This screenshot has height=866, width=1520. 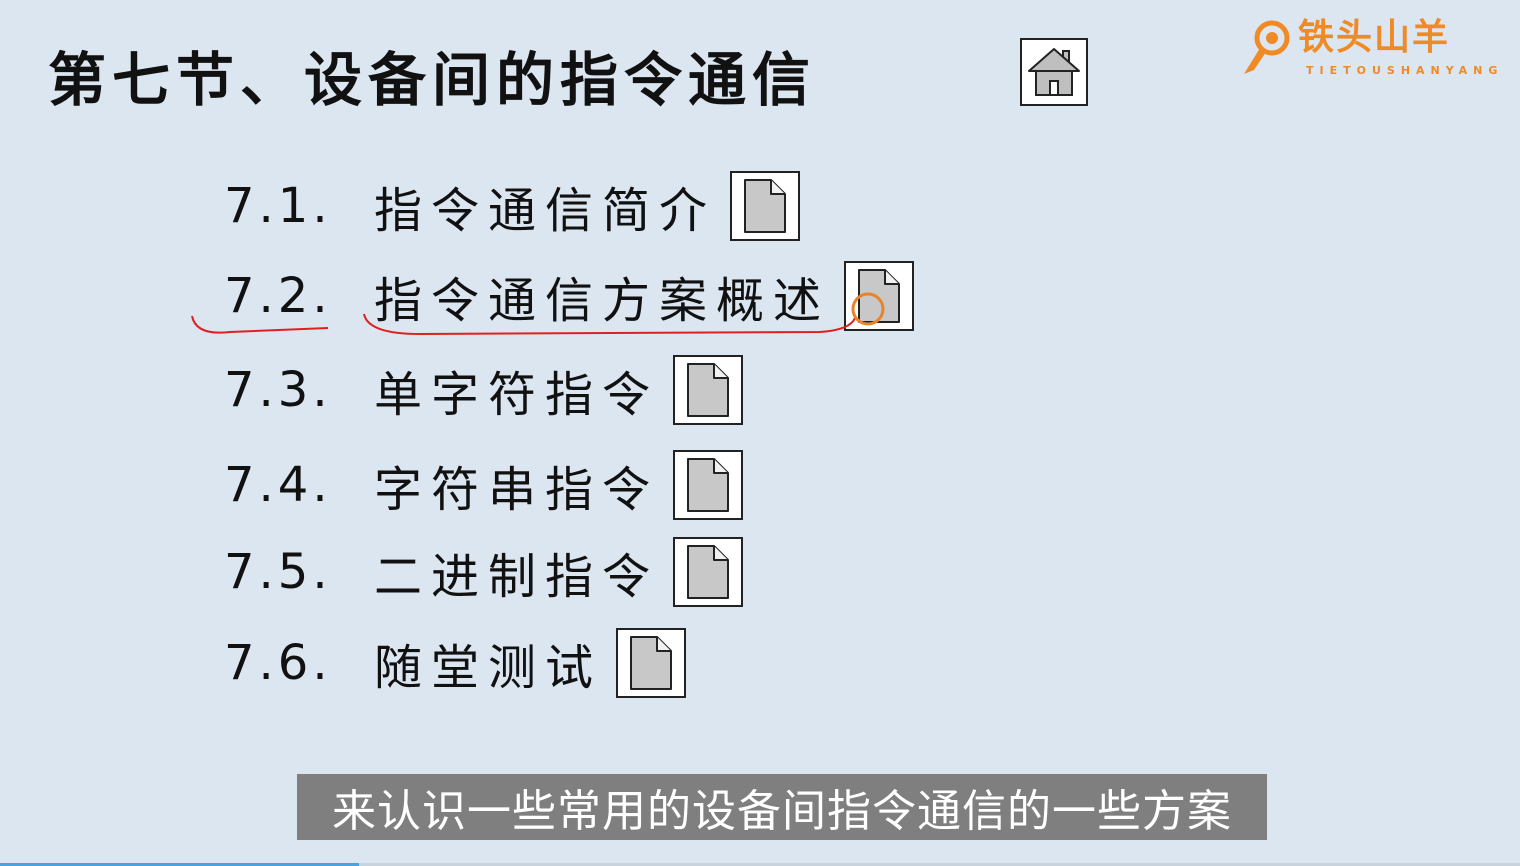 What do you see at coordinates (517, 490) in the screenshot?
I see `toc-label: 字符串指令` at bounding box center [517, 490].